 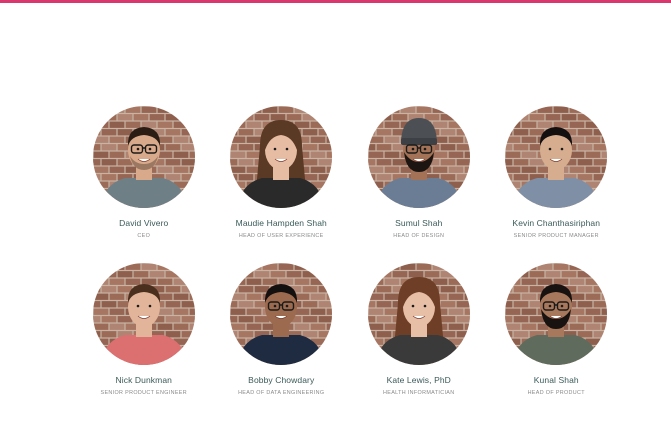 I want to click on top-accent-bar, so click(x=335, y=1).